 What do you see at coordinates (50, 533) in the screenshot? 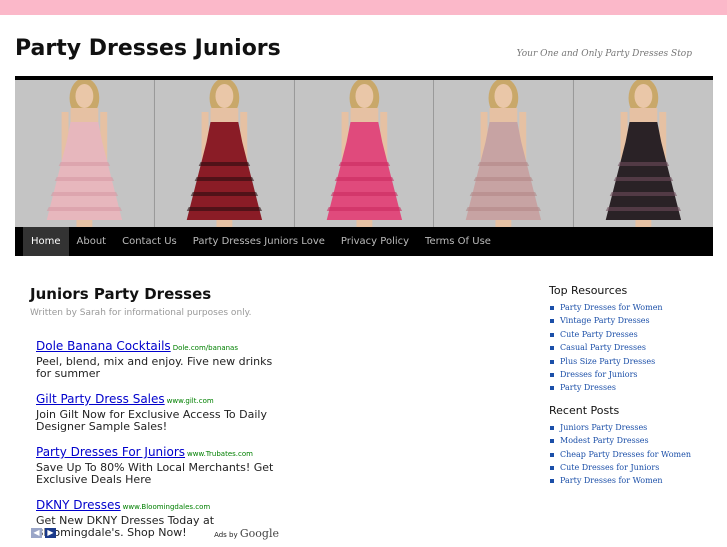
I see `chevron-right-icon: ▶` at bounding box center [50, 533].